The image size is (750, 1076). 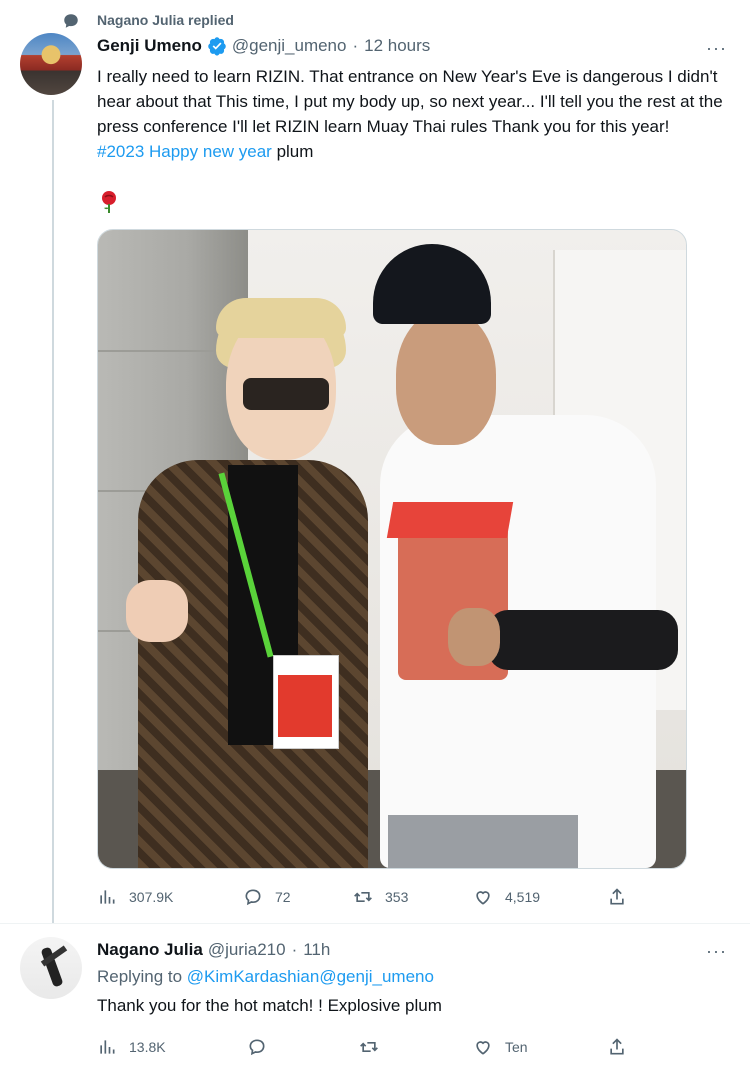 I want to click on author-handle: @genji_umeno, so click(x=289, y=46).